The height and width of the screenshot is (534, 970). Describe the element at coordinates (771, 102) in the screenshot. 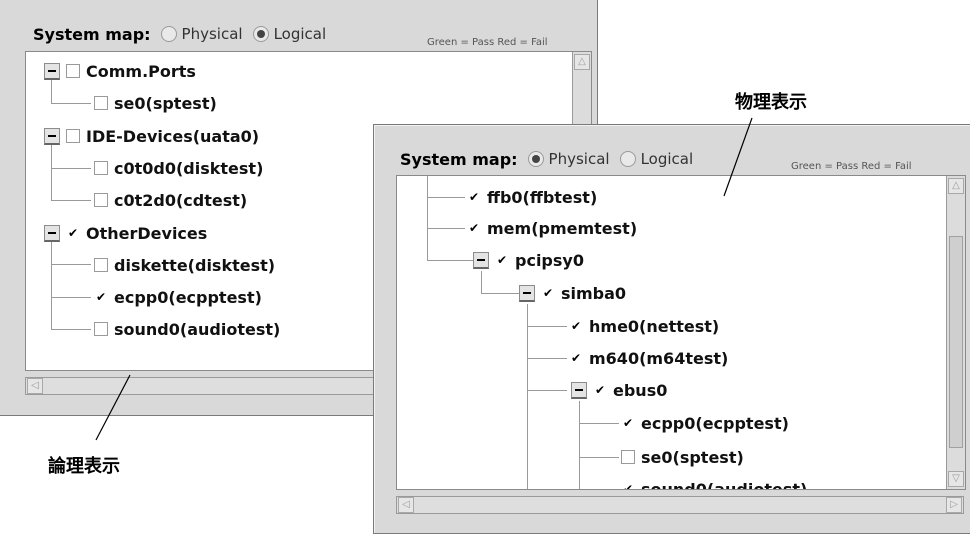

I see `physical-view-callout: 物理表示` at that location.